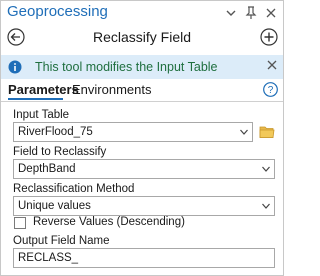  I want to click on add-circle-icon, so click(269, 37).